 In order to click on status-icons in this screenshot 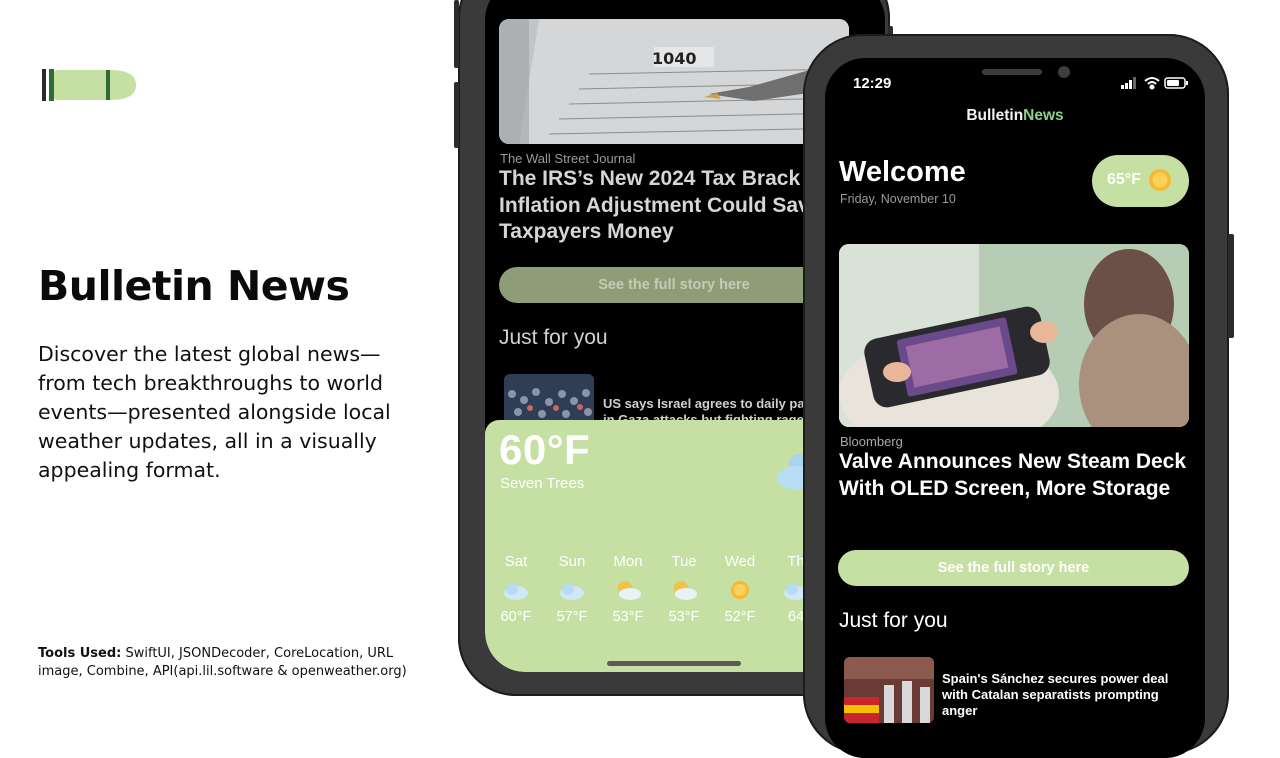, I will do `click(1154, 83)`.